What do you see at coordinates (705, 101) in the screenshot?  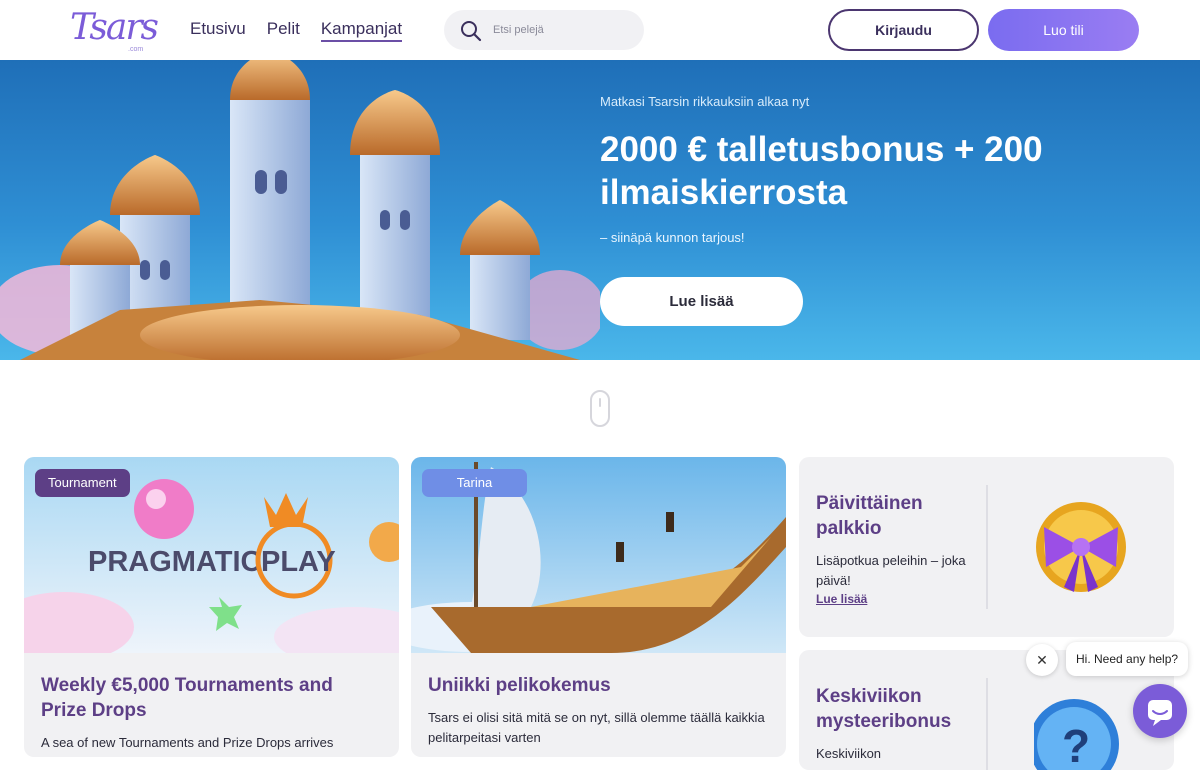 I see `hero-subtitle: Matkasi Tsarsin rikkauksiin alkaa nyt` at bounding box center [705, 101].